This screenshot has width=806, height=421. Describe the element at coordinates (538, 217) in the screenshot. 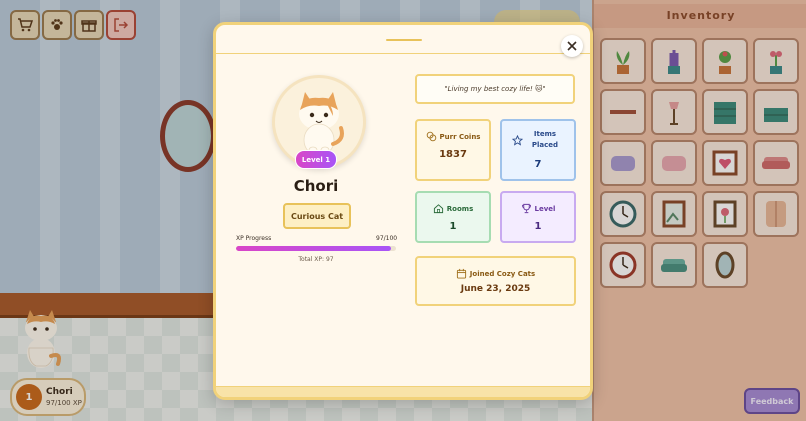

I see `stat-level: Level 1` at that location.